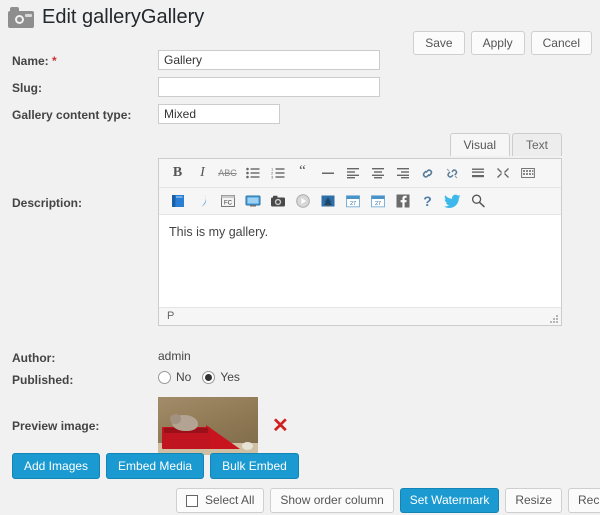  I want to click on page-header: Edit galleryGallery, so click(300, 16).